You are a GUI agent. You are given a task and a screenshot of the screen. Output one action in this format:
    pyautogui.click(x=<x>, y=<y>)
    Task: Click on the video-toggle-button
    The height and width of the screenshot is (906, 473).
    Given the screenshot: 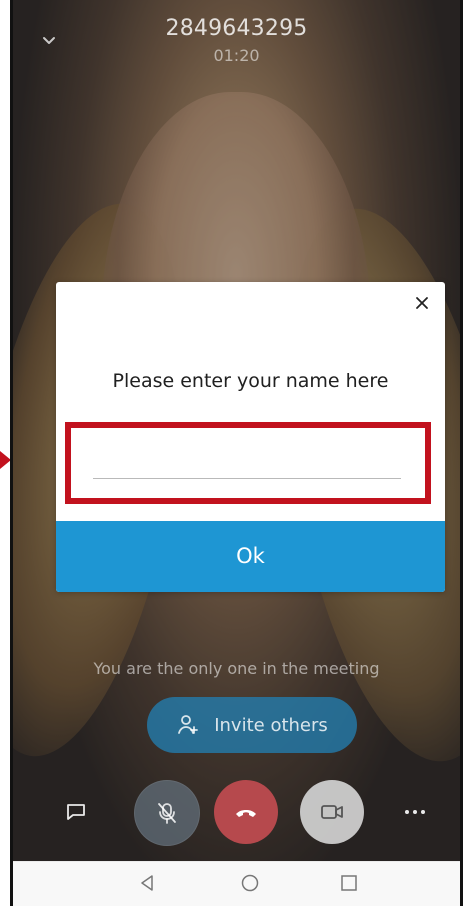 What is the action you would take?
    pyautogui.click(x=332, y=812)
    